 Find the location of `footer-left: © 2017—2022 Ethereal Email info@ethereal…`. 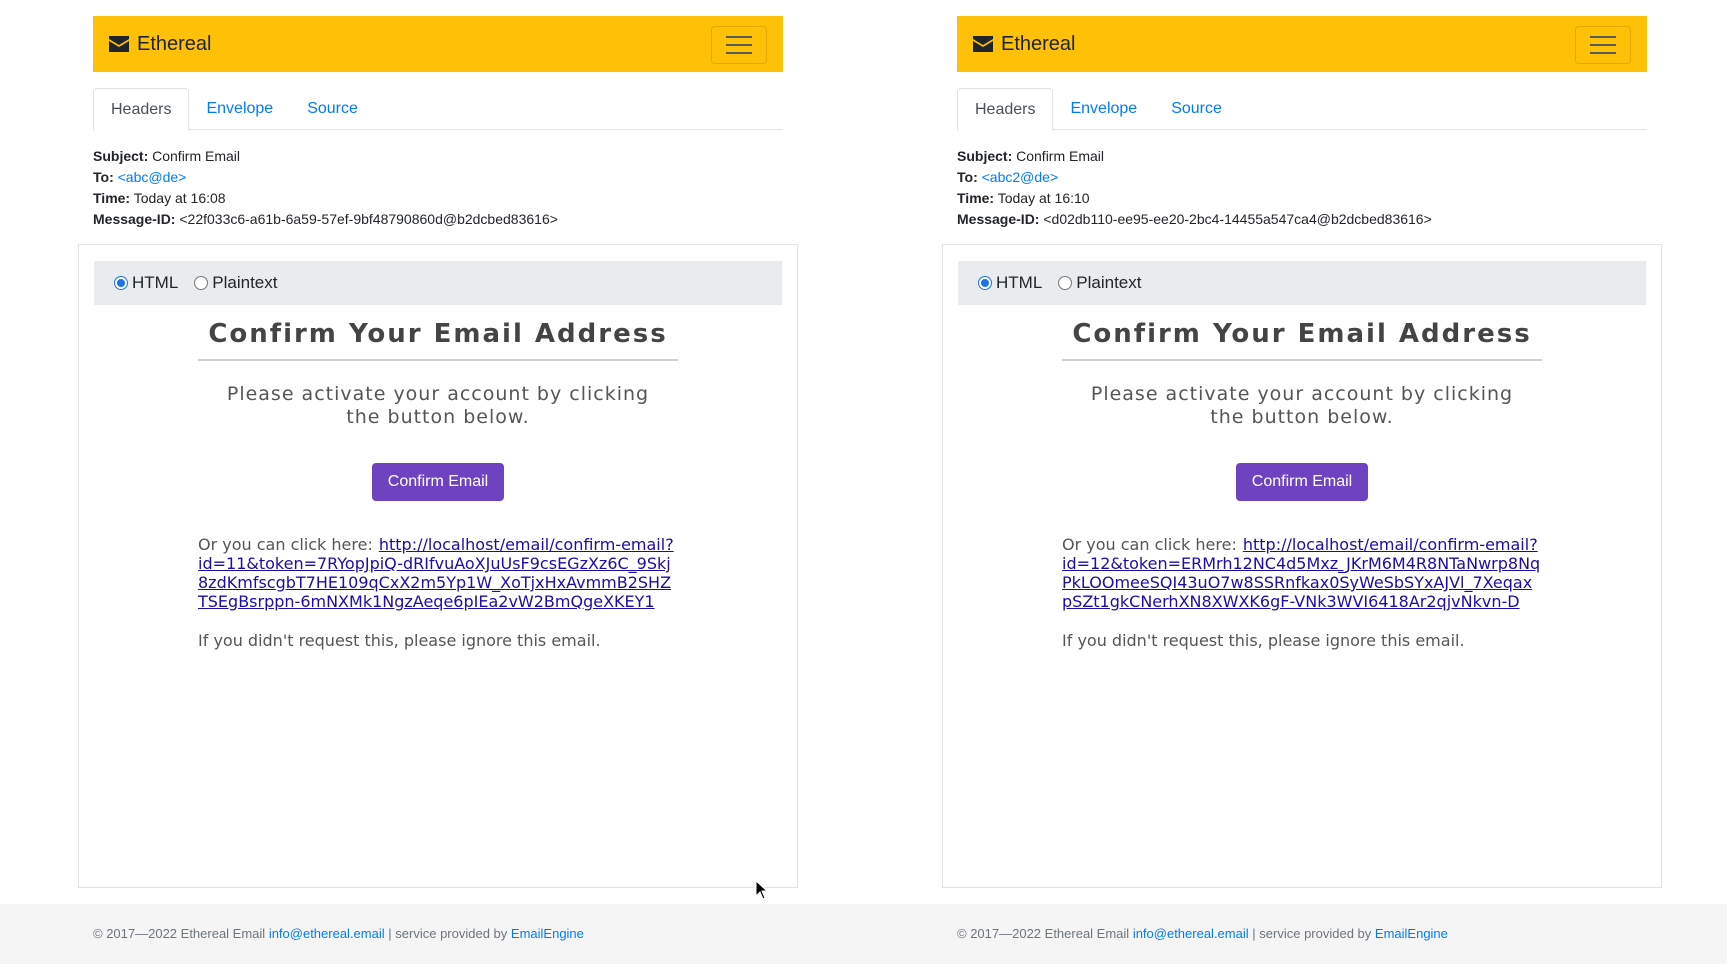

footer-left: © 2017—2022 Ethereal Email info@ethereal… is located at coordinates (338, 933).